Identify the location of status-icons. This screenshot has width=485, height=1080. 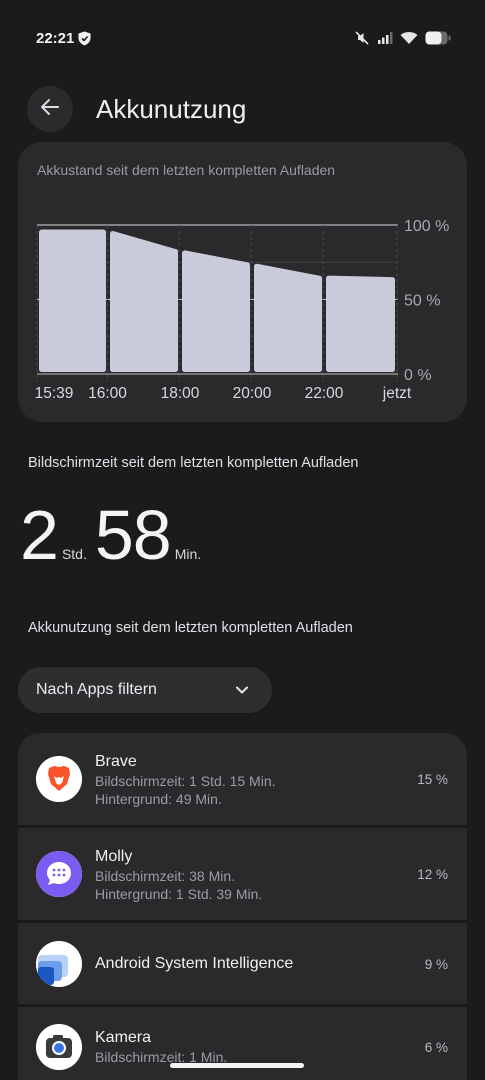
(402, 40).